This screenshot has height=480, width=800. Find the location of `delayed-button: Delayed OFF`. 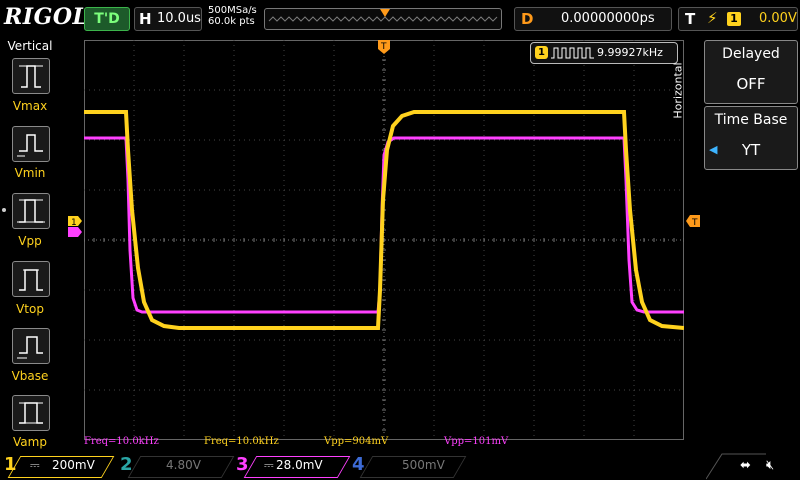

delayed-button: Delayed OFF is located at coordinates (751, 72).